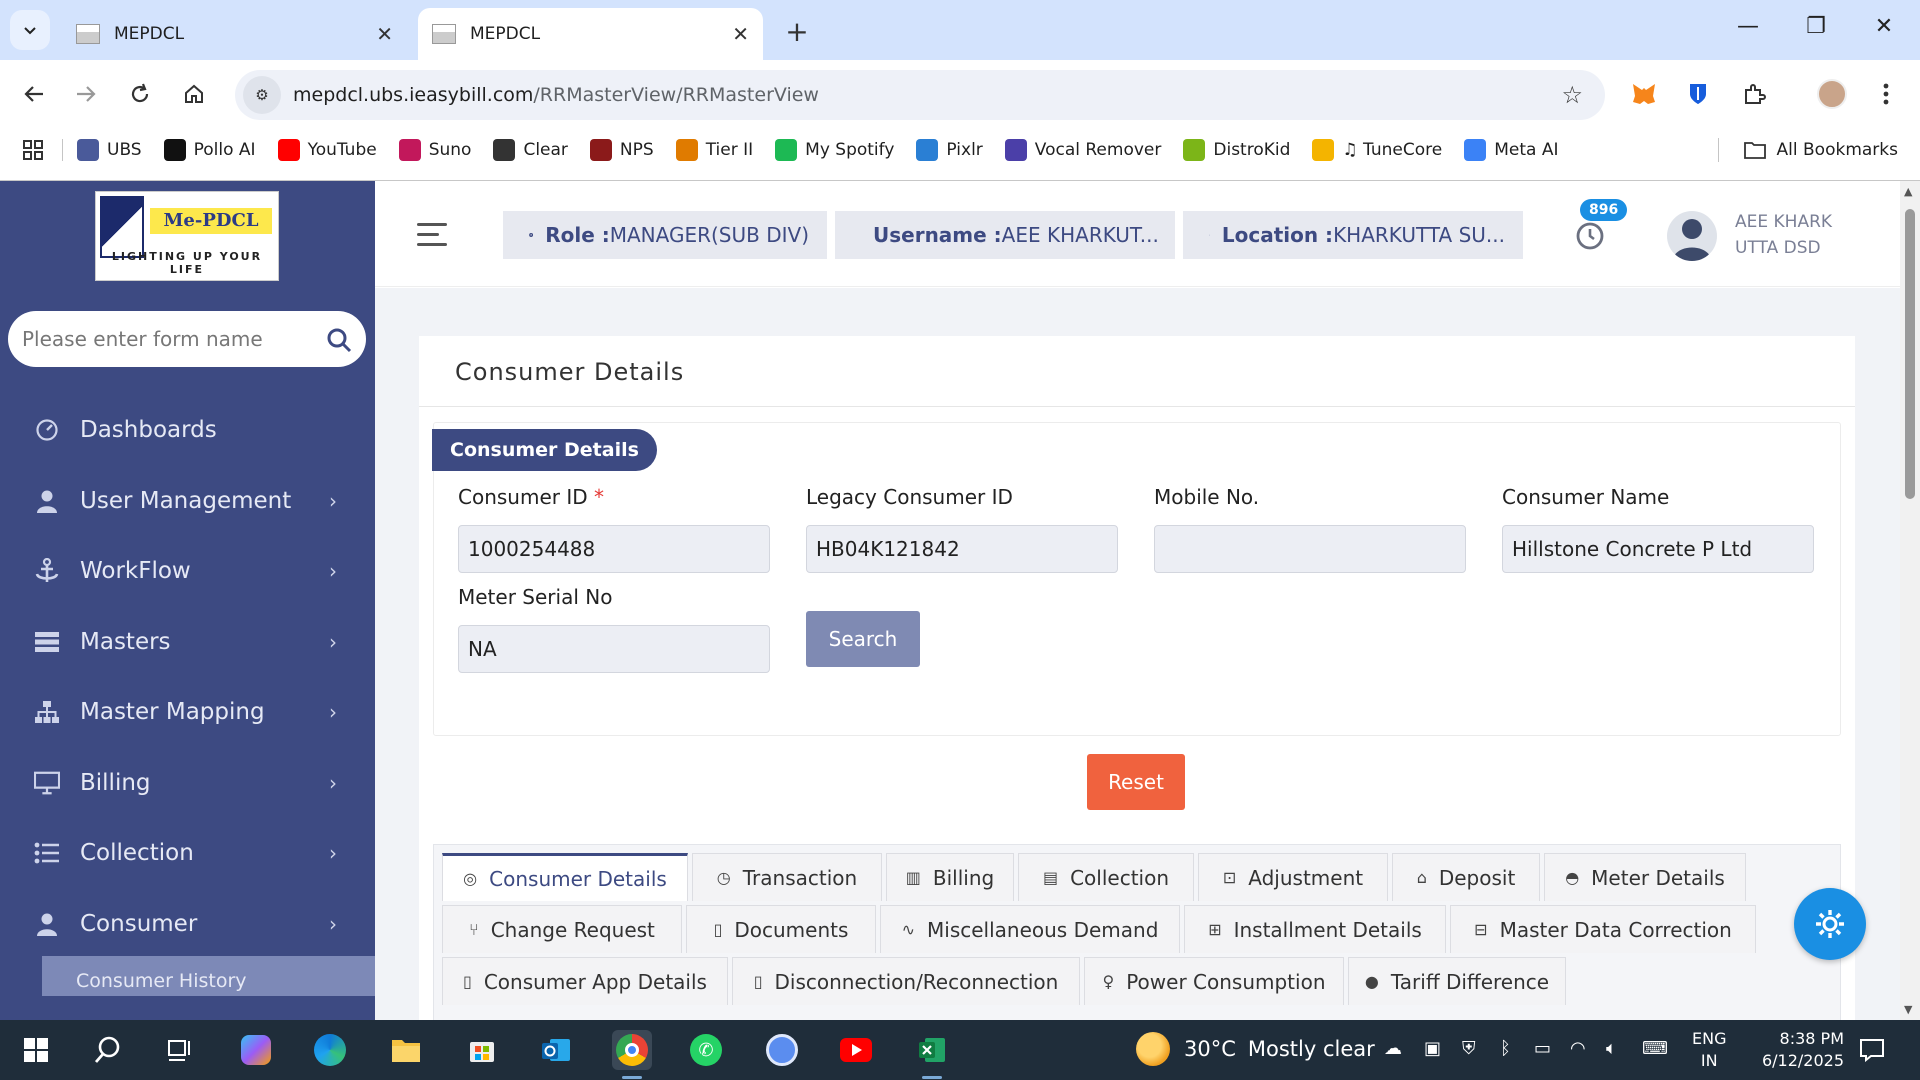 The height and width of the screenshot is (1080, 1920). What do you see at coordinates (1466, 877) in the screenshot?
I see `tab-deposit: ⌂ Deposit` at bounding box center [1466, 877].